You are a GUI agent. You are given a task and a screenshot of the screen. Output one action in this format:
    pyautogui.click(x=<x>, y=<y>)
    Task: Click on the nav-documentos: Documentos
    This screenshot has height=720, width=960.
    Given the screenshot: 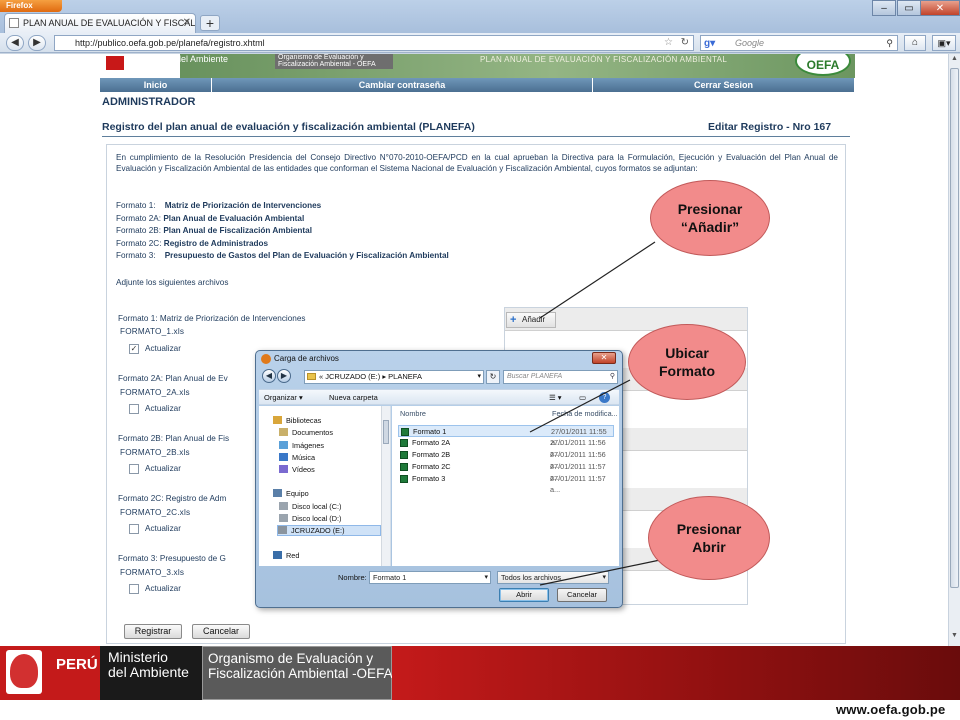 What is the action you would take?
    pyautogui.click(x=306, y=432)
    